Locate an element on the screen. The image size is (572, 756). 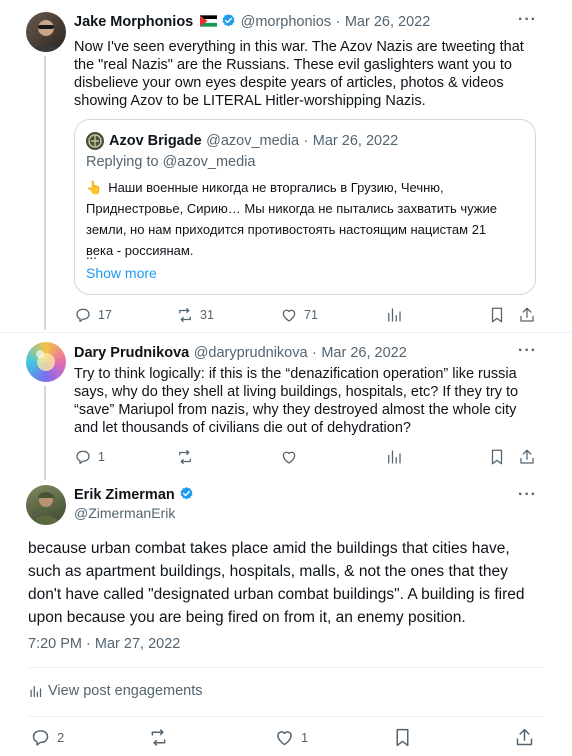
avatar-dary is located at coordinates (46, 362).